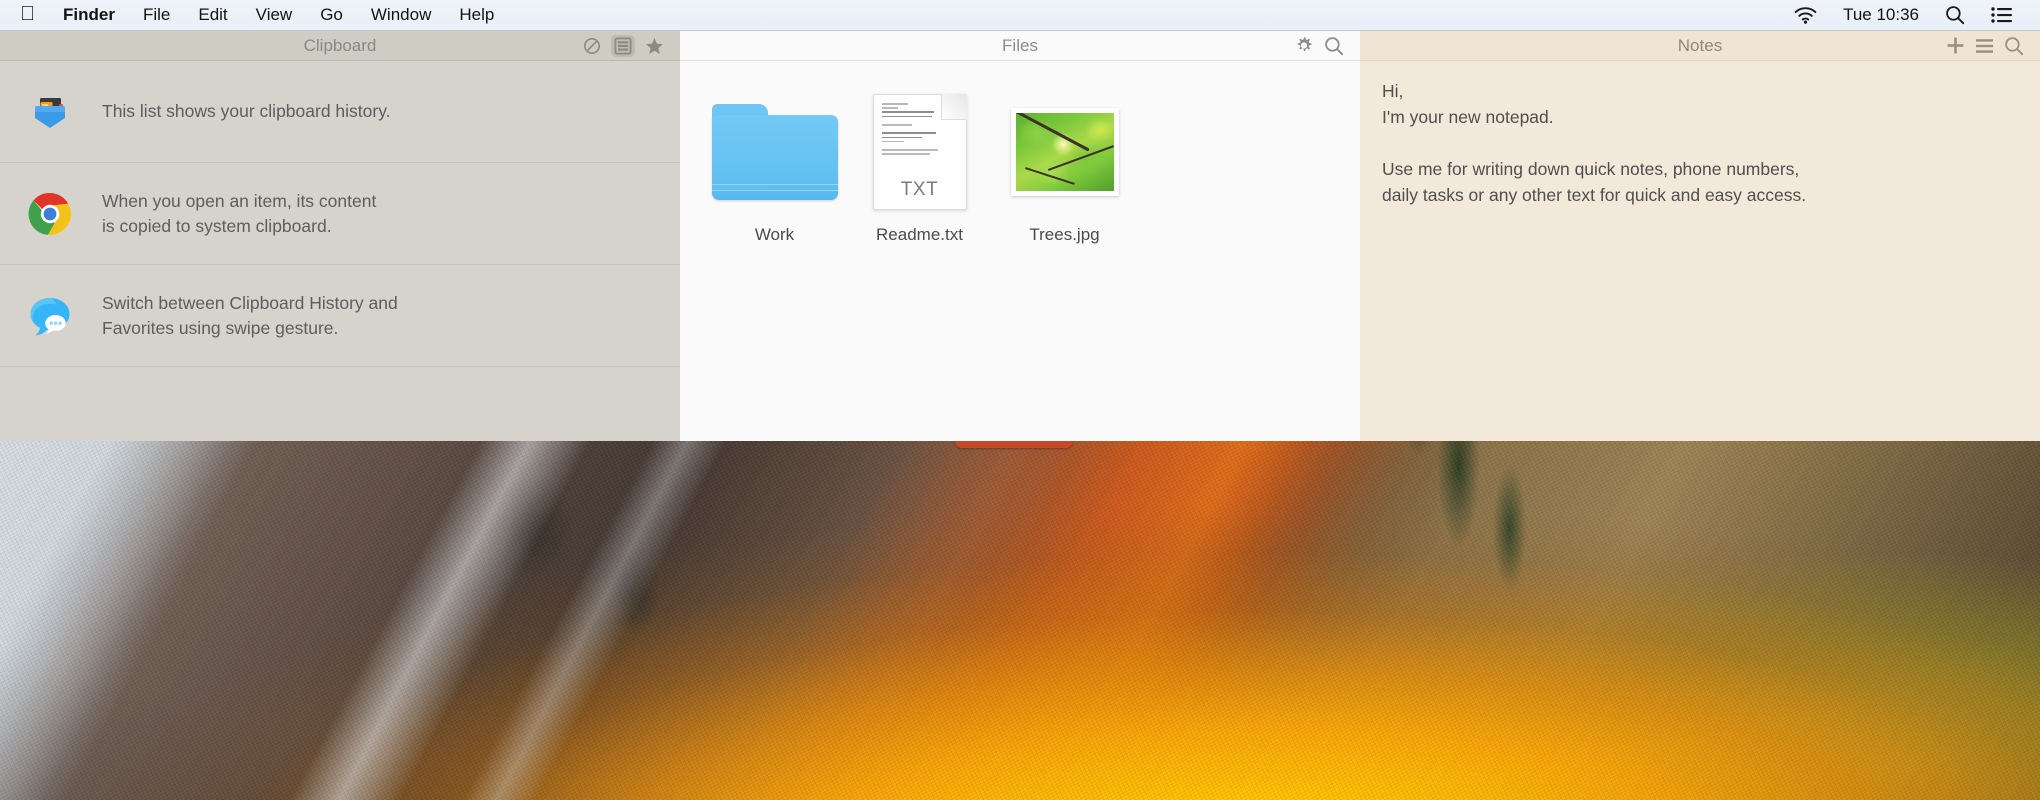  Describe the element at coordinates (50, 214) in the screenshot. I see `chrome-icon` at that location.